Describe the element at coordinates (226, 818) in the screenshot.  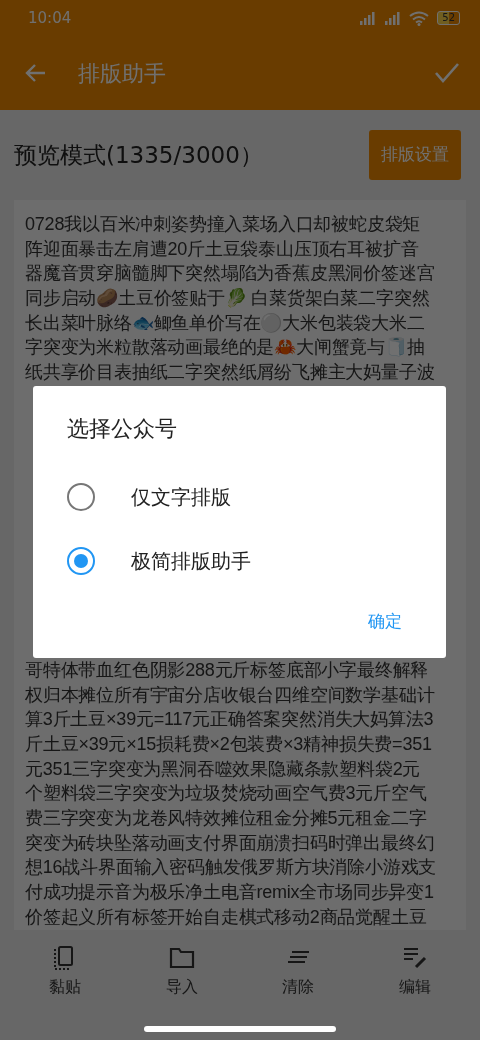
I see `preview-text-line: 费三字突变为龙卷风特效摊位租金分摊5元租金二字` at that location.